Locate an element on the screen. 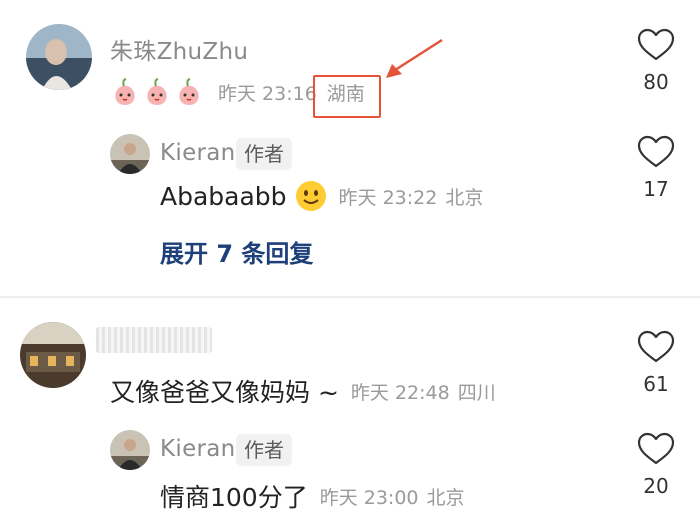 The height and width of the screenshot is (513, 700). smile-emoji-icon is located at coordinates (310, 196).